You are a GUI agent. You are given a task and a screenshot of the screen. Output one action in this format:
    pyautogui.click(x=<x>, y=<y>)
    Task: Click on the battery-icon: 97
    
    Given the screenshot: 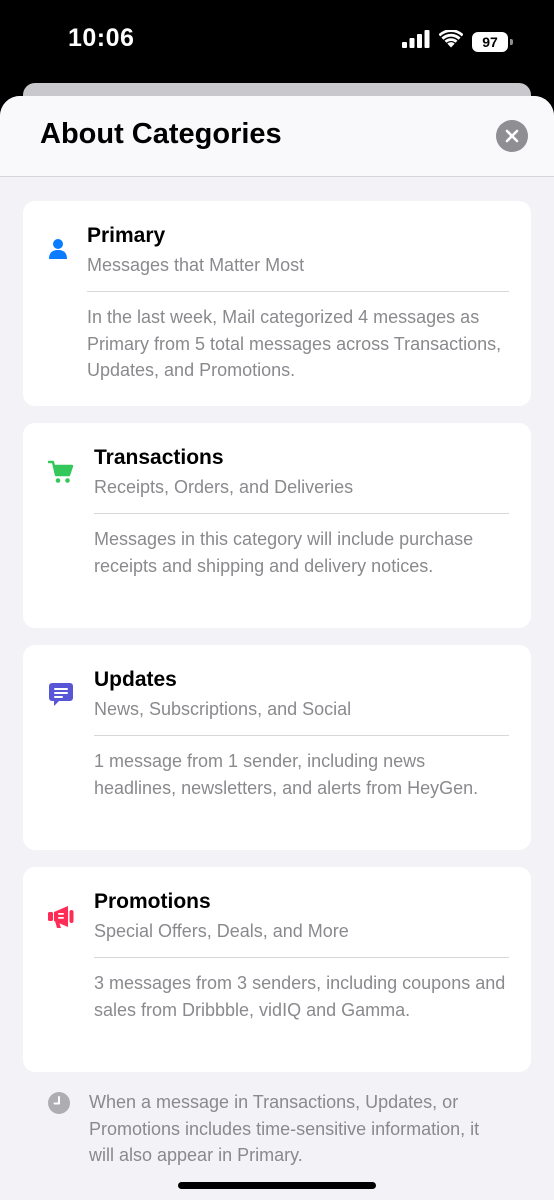 What is the action you would take?
    pyautogui.click(x=492, y=41)
    